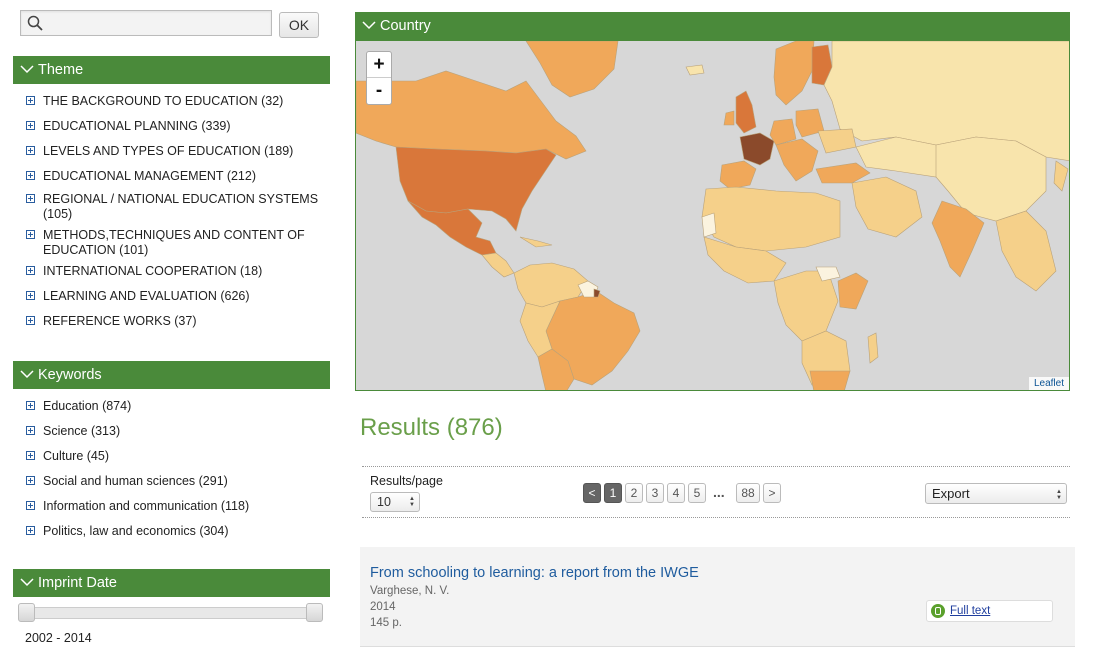  I want to click on date-range-slider, so click(171, 613).